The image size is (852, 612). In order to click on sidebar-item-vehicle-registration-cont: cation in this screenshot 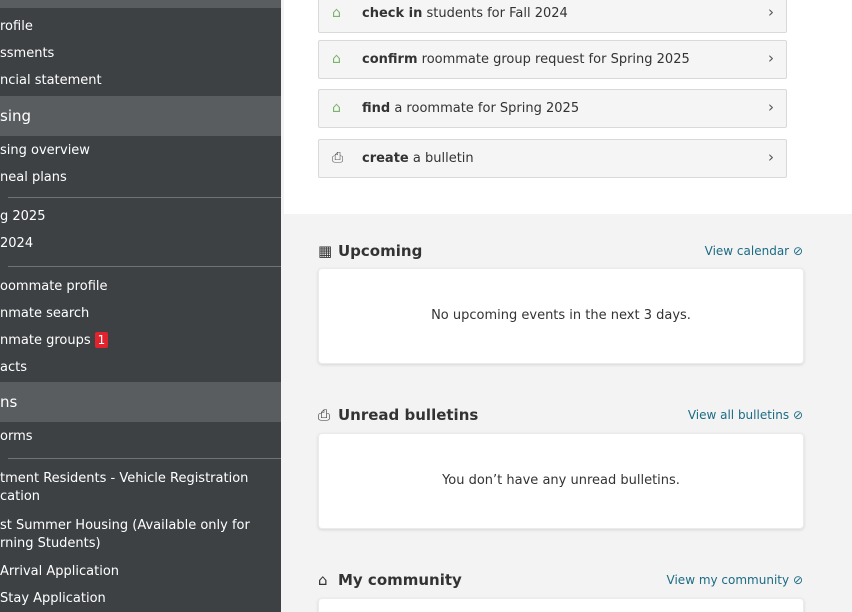, I will do `click(20, 497)`.